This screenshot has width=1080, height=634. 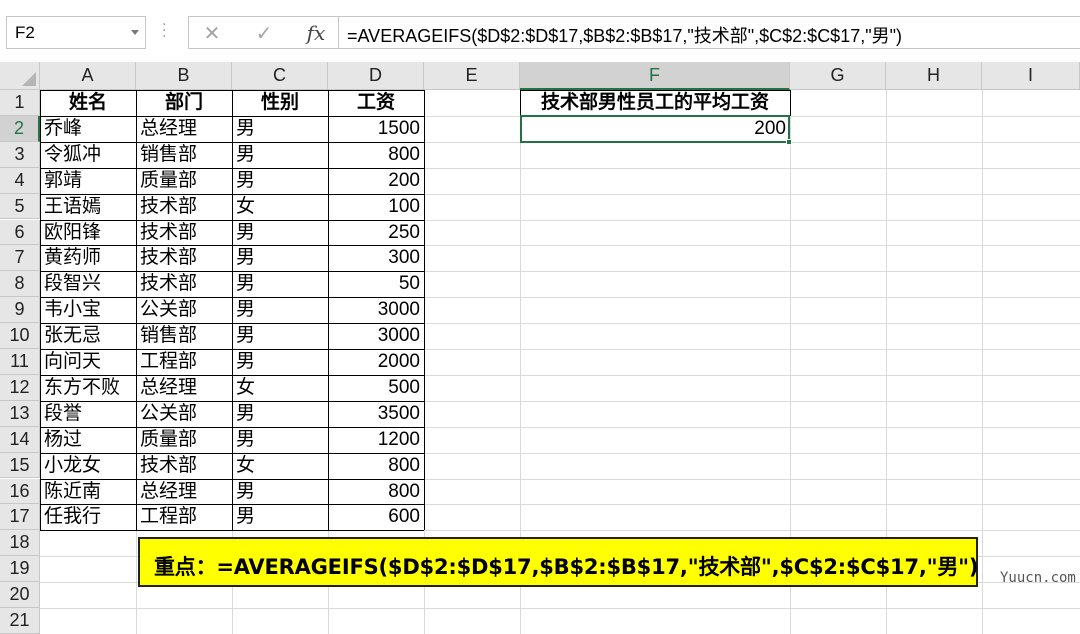 What do you see at coordinates (135, 32) in the screenshot?
I see `chevron-down-icon` at bounding box center [135, 32].